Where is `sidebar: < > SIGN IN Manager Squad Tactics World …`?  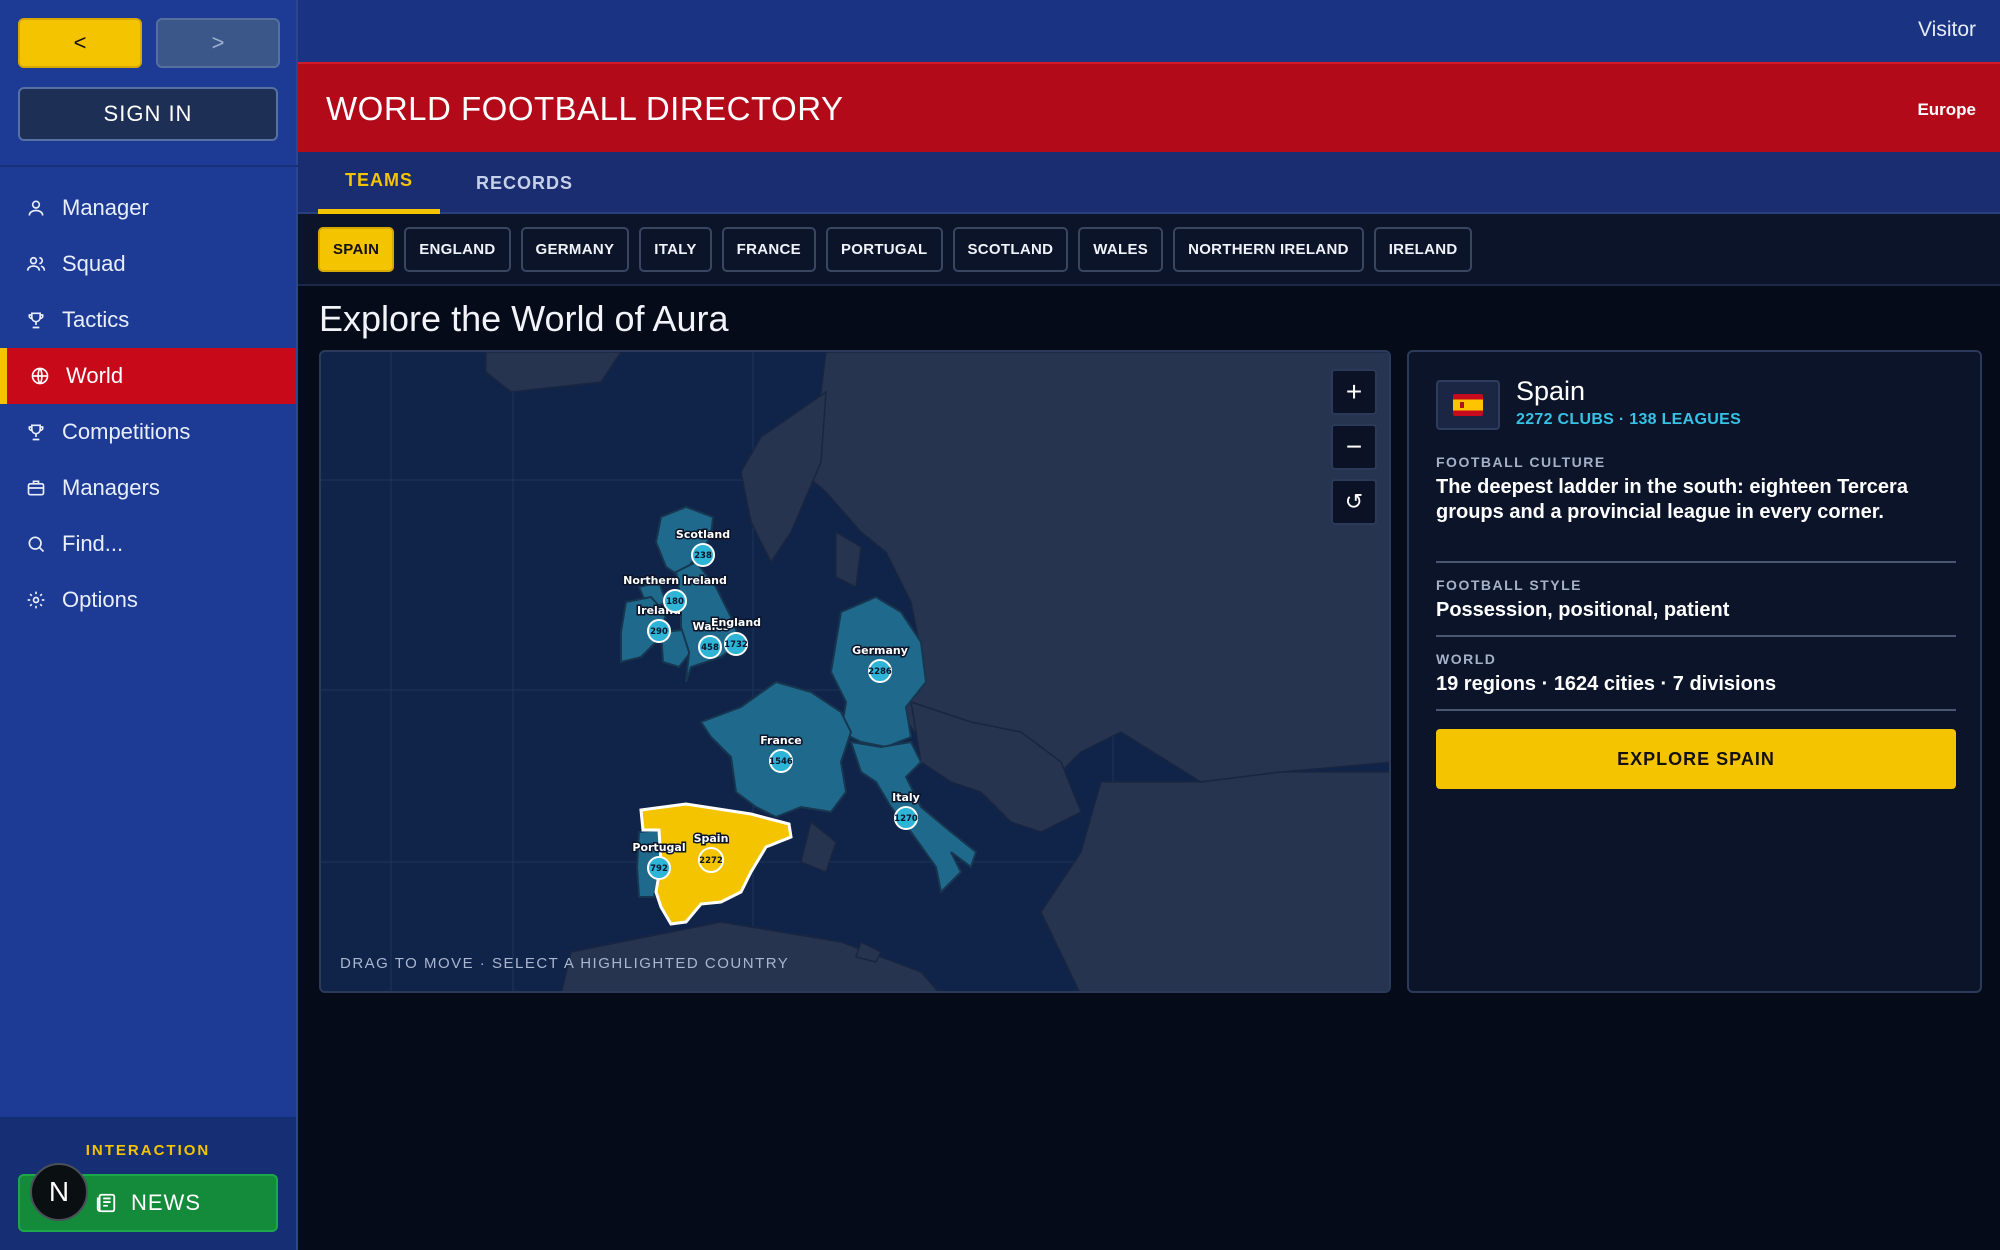 sidebar: < > SIGN IN Manager Squad Tactics World … is located at coordinates (149, 625).